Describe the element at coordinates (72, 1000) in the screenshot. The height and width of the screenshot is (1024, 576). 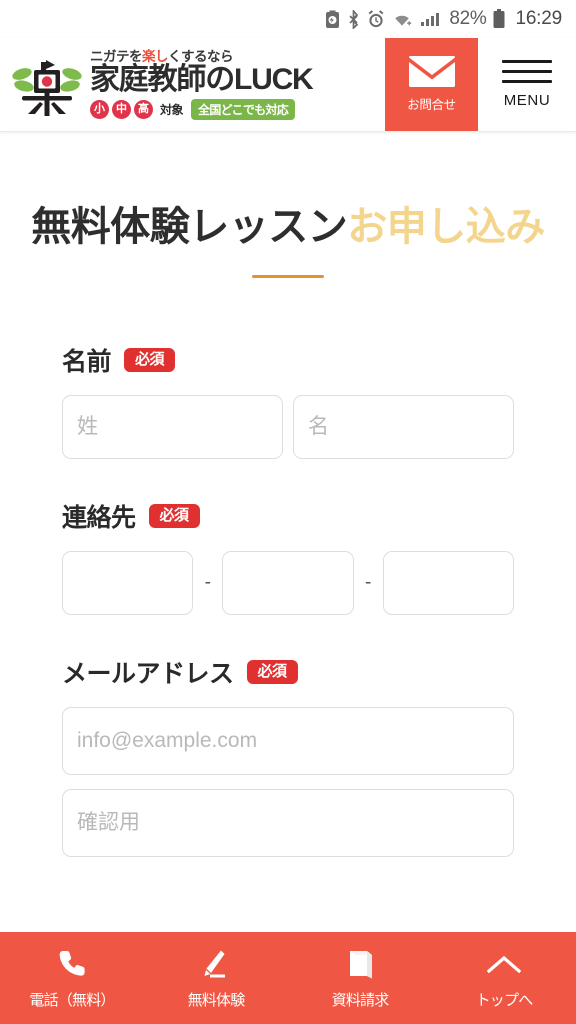
I see `nav-item-label: 電話（無料）` at that location.